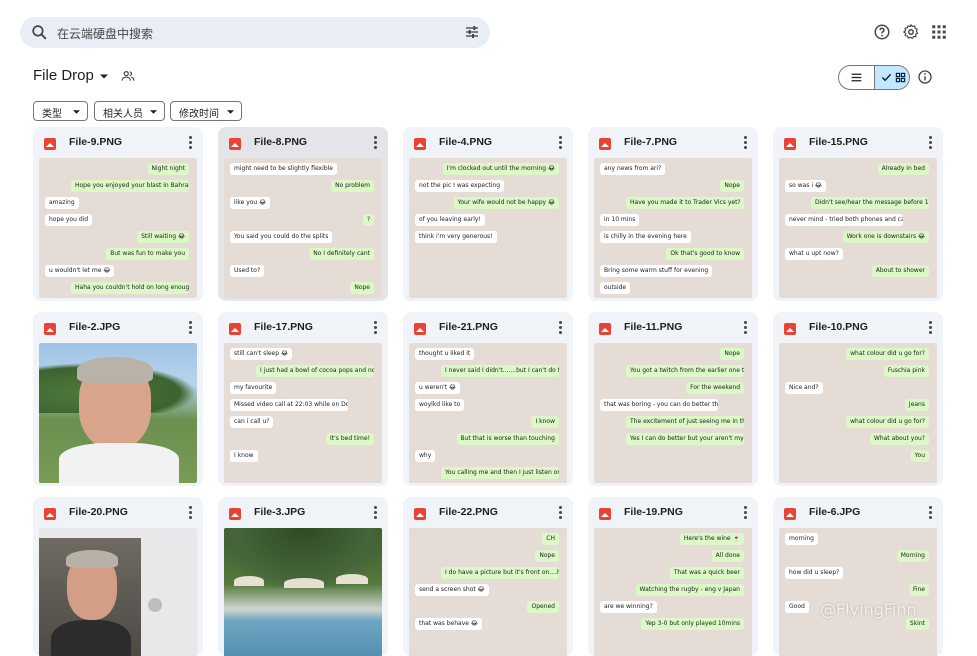 Image resolution: width=977 pixels, height=656 pixels. I want to click on chat-bubble: Fuschia pink, so click(906, 371).